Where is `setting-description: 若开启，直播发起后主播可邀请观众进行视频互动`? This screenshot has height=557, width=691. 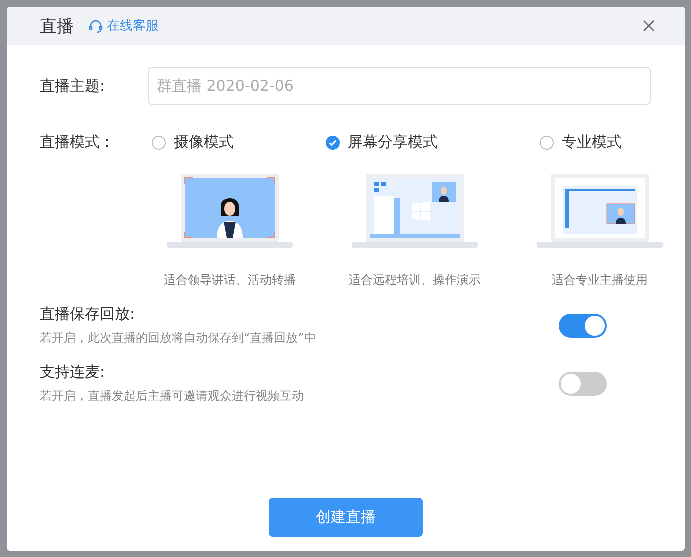
setting-description: 若开启，直播发起后主播可邀请观众进行视频互动 is located at coordinates (172, 396).